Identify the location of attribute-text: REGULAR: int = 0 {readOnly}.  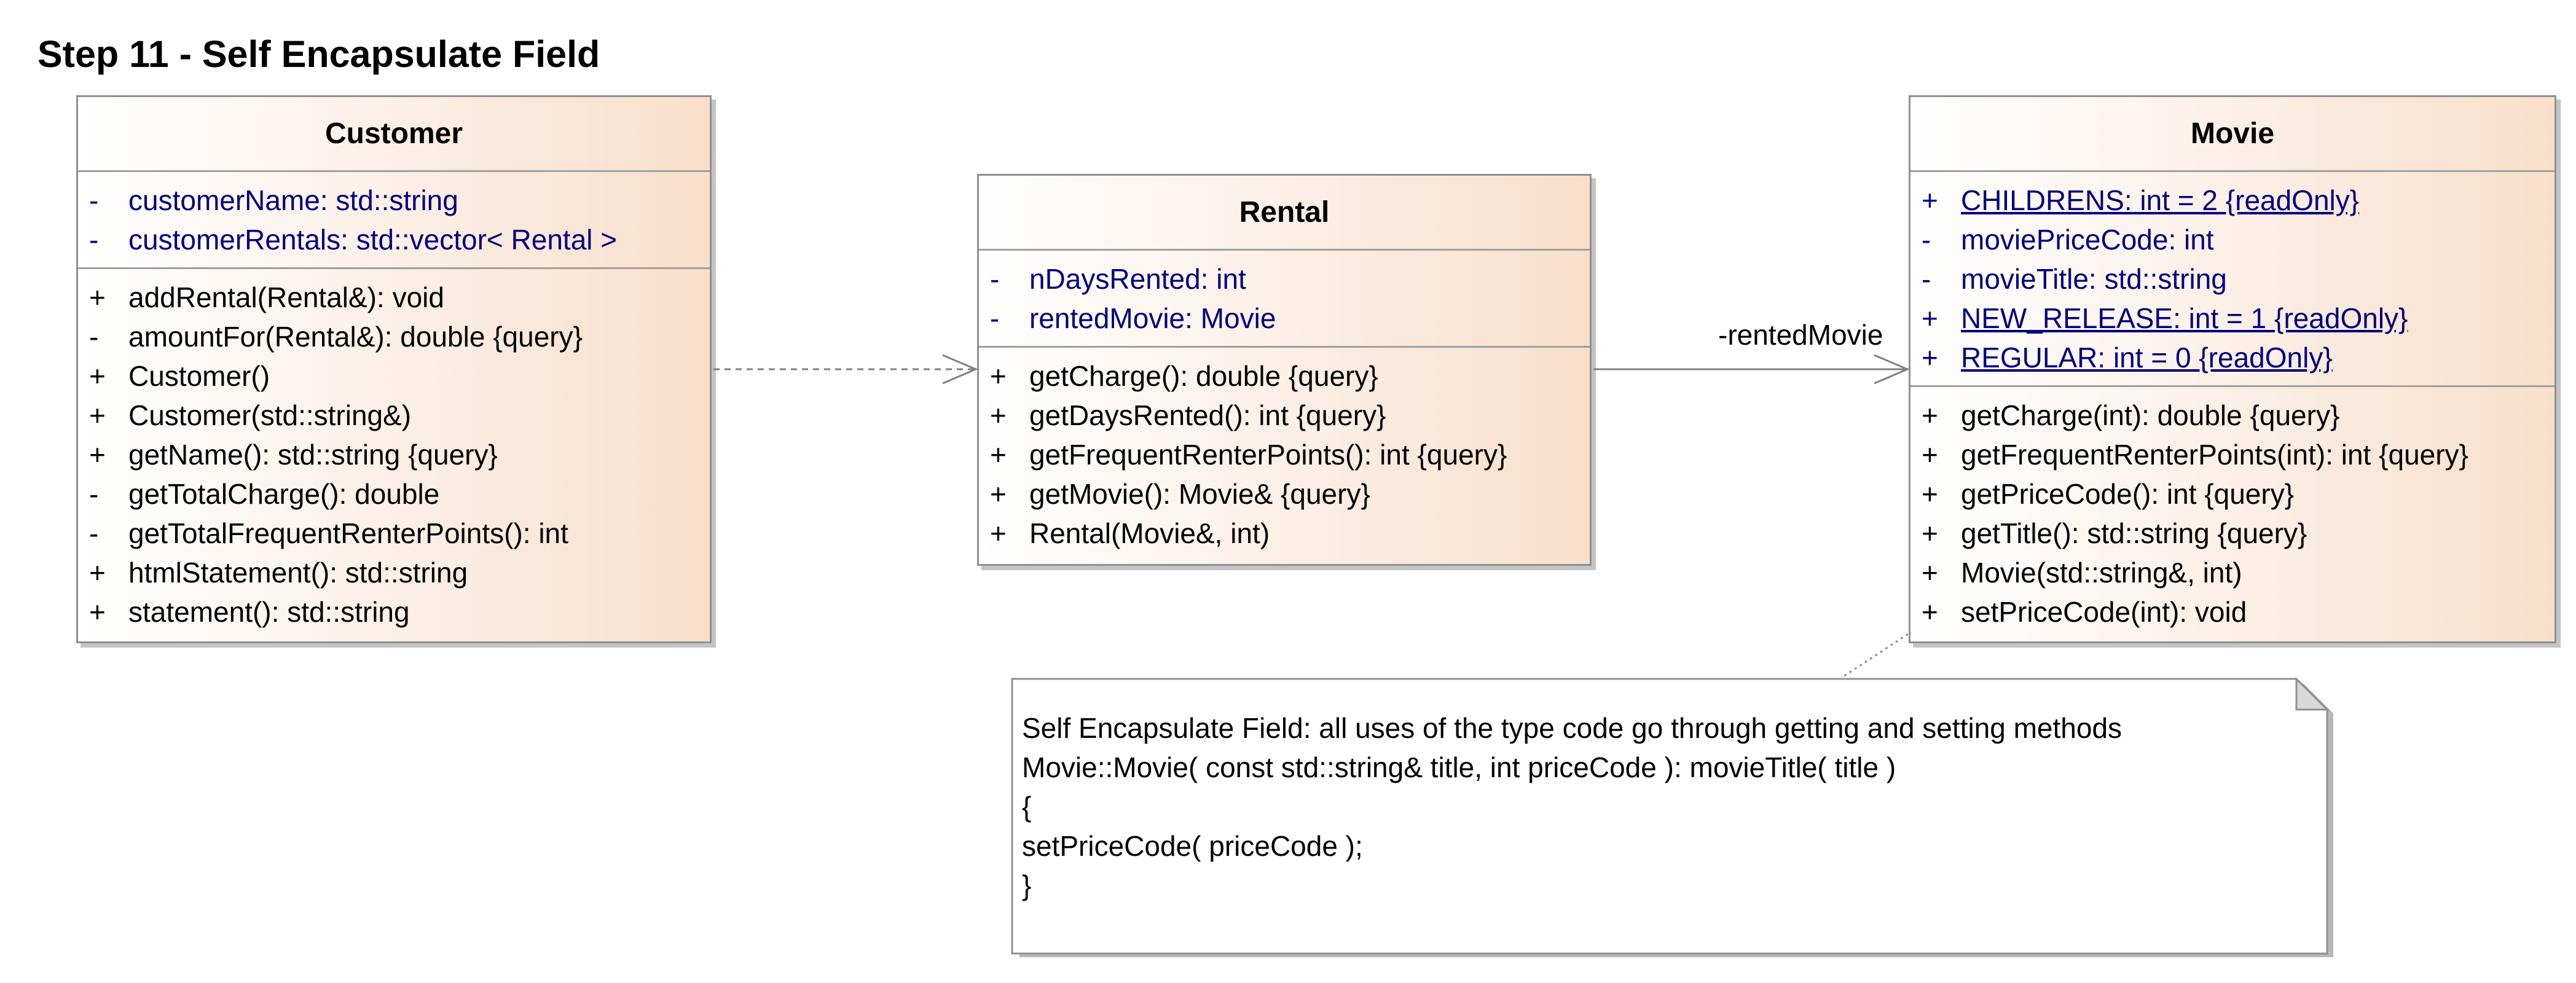
(2147, 358).